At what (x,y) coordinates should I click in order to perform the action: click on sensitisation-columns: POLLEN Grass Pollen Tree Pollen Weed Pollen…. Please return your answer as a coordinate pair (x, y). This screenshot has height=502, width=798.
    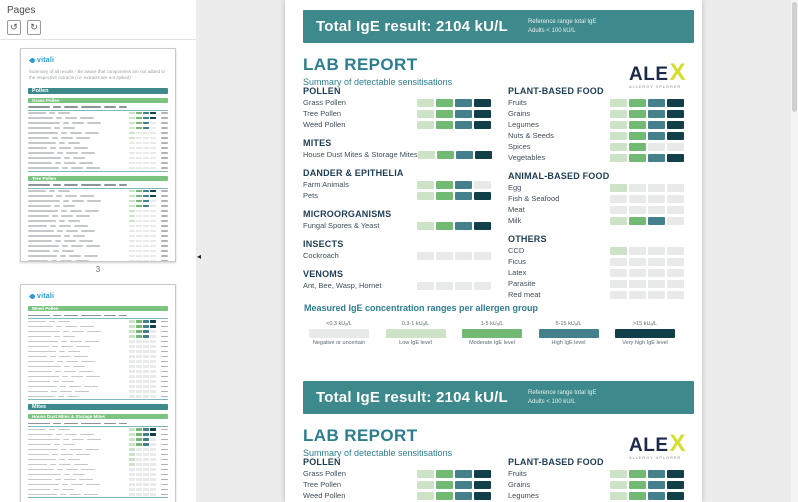
    Looking at the image, I should click on (493, 479).